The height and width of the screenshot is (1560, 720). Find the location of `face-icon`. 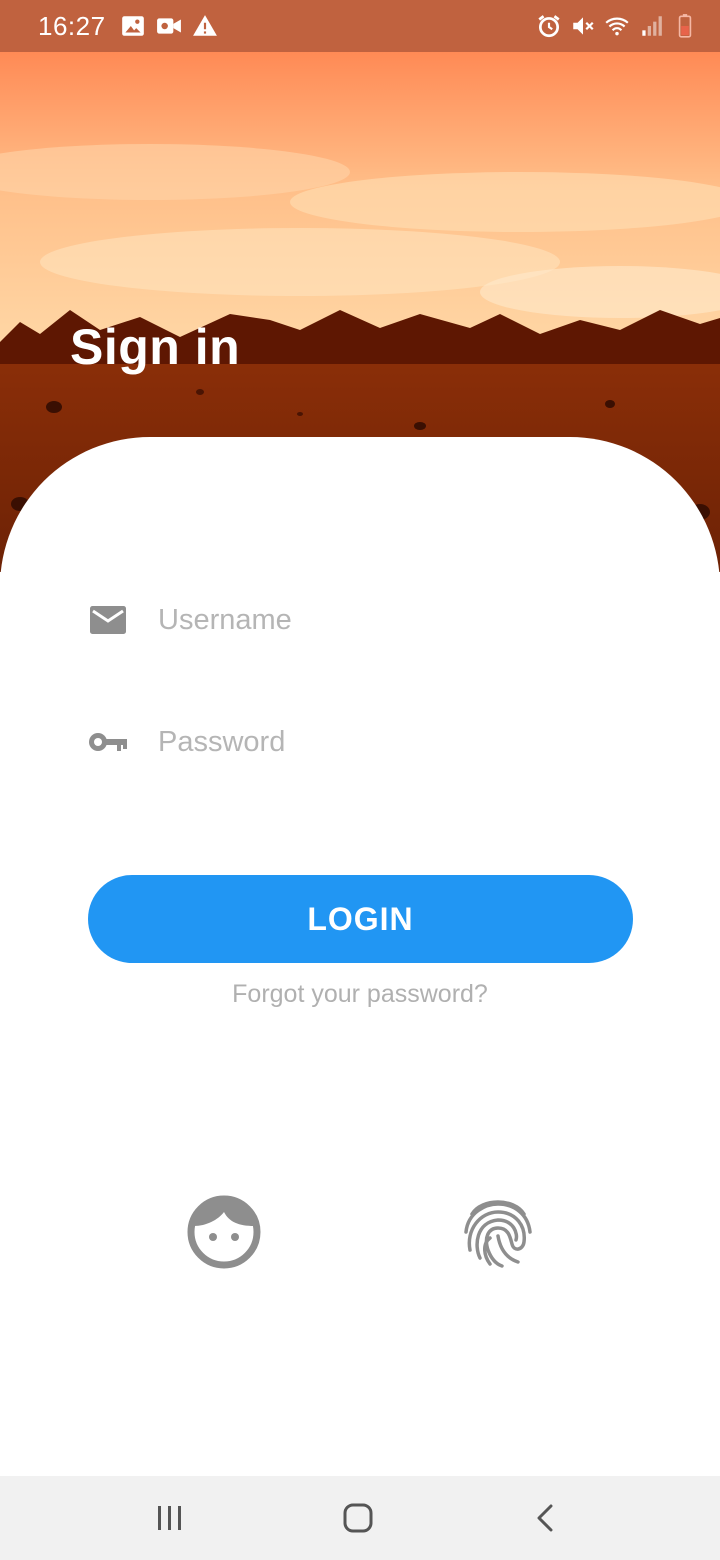

face-icon is located at coordinates (224, 1232).